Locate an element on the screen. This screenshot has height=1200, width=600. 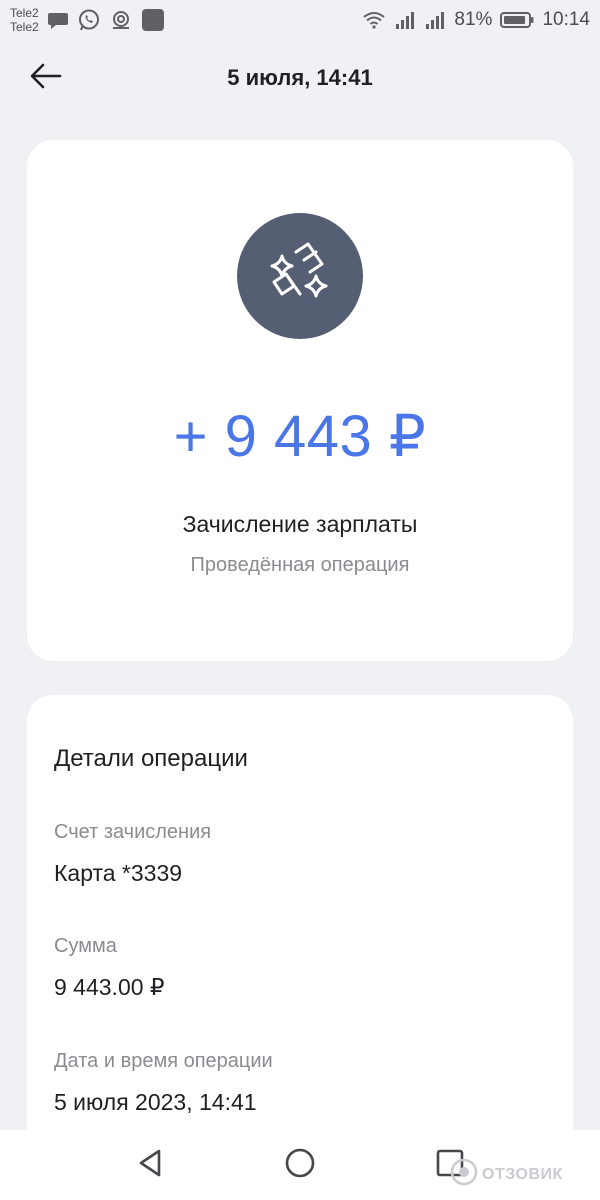
battery-percent: 81% is located at coordinates (473, 19).